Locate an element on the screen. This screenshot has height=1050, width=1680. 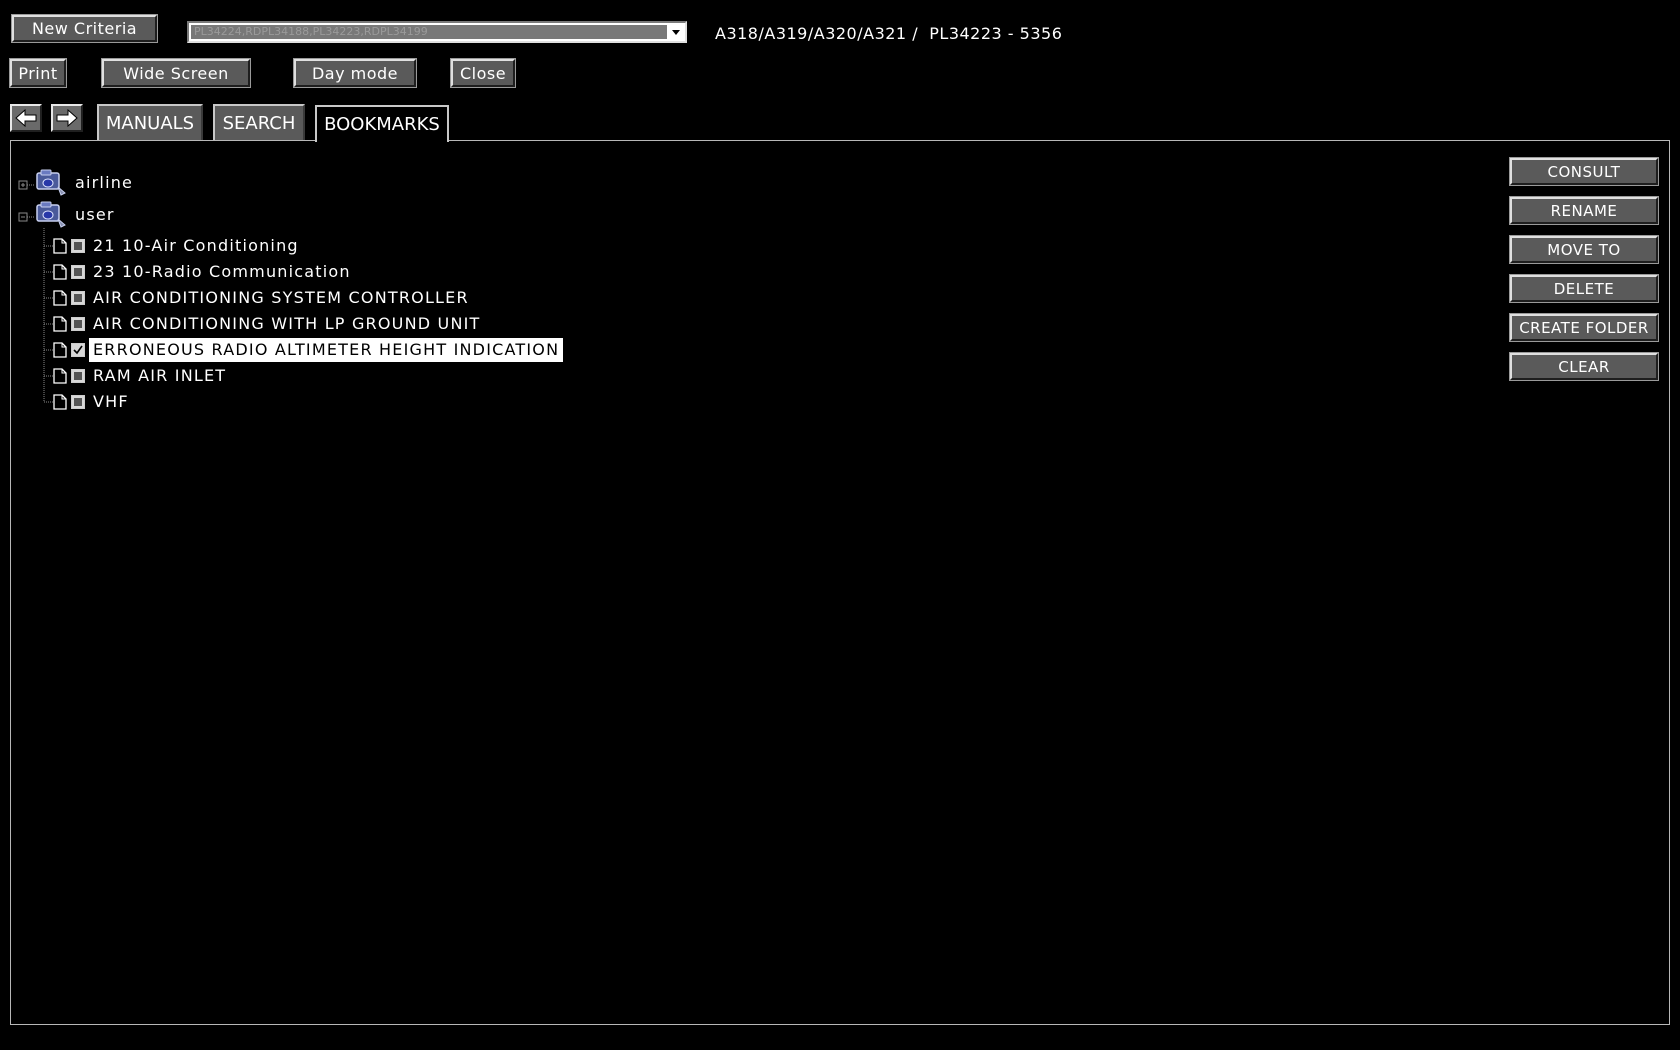
bookmark-item: RAM AIR INLET is located at coordinates (141, 376).